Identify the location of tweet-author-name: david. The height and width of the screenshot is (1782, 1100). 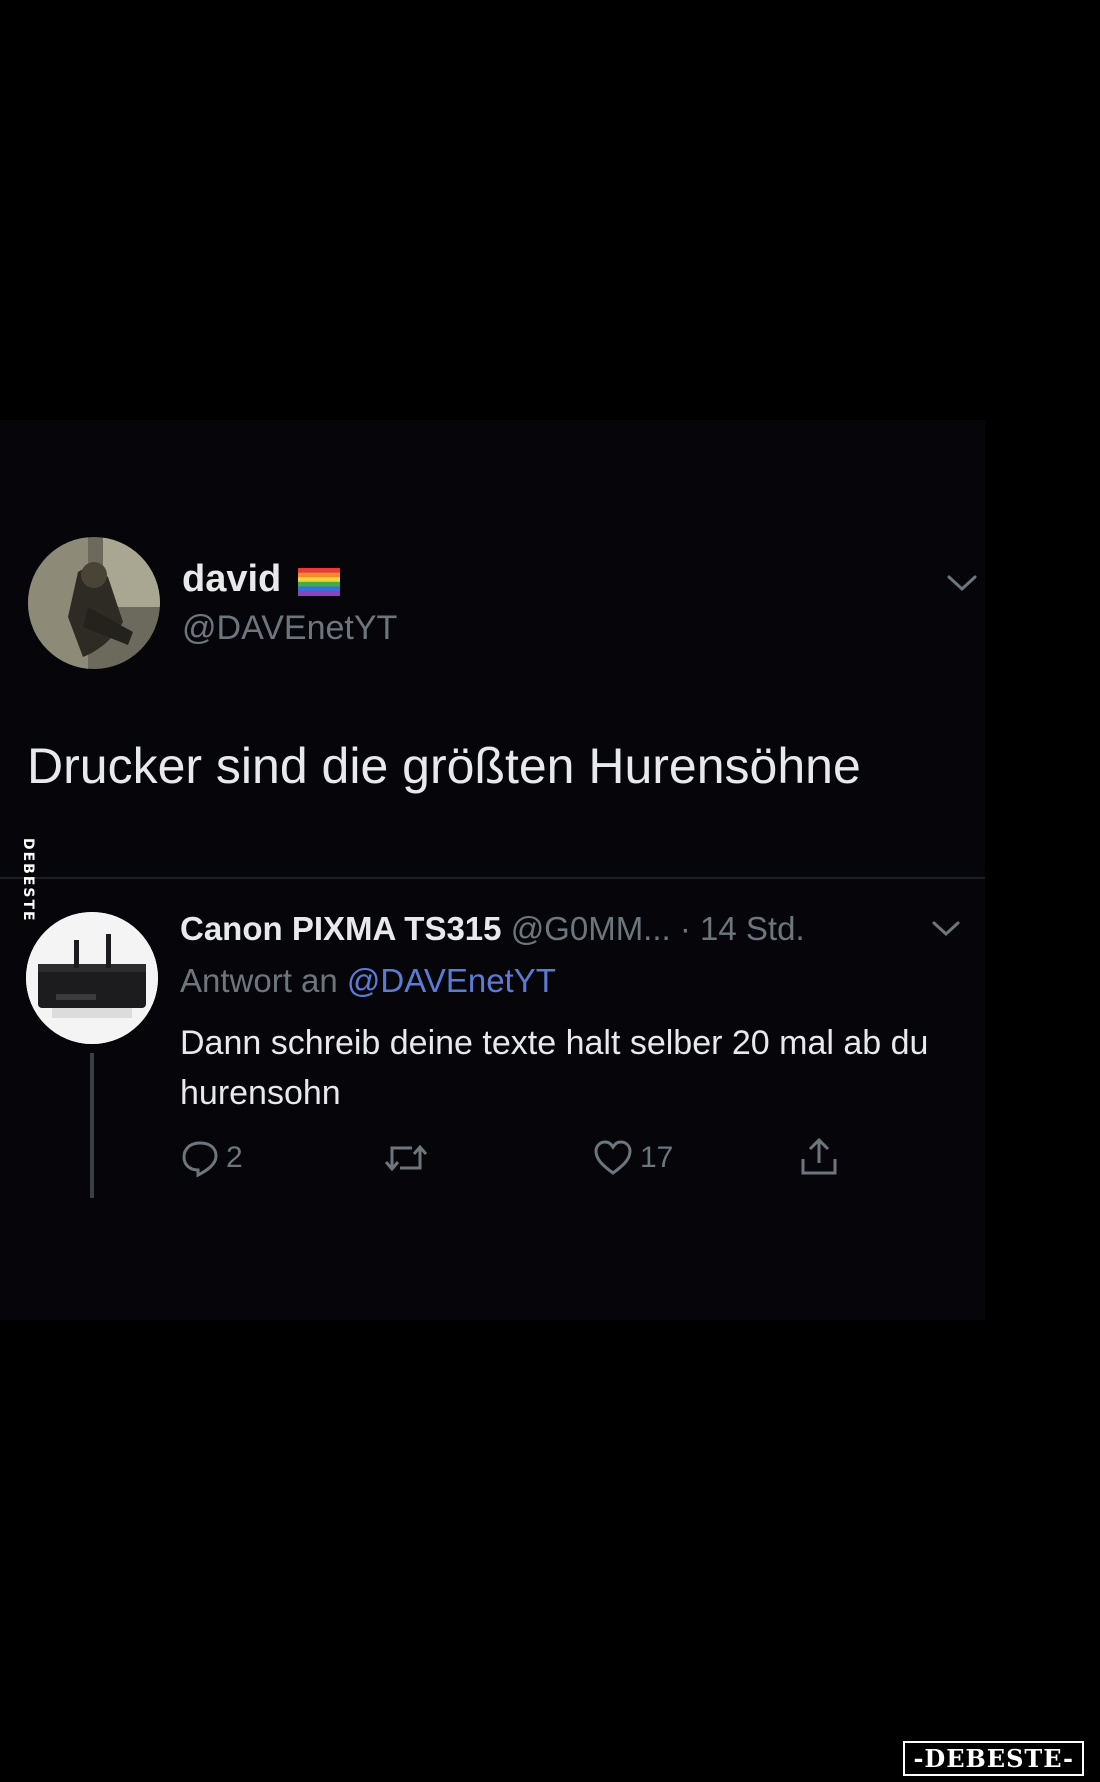
(231, 579).